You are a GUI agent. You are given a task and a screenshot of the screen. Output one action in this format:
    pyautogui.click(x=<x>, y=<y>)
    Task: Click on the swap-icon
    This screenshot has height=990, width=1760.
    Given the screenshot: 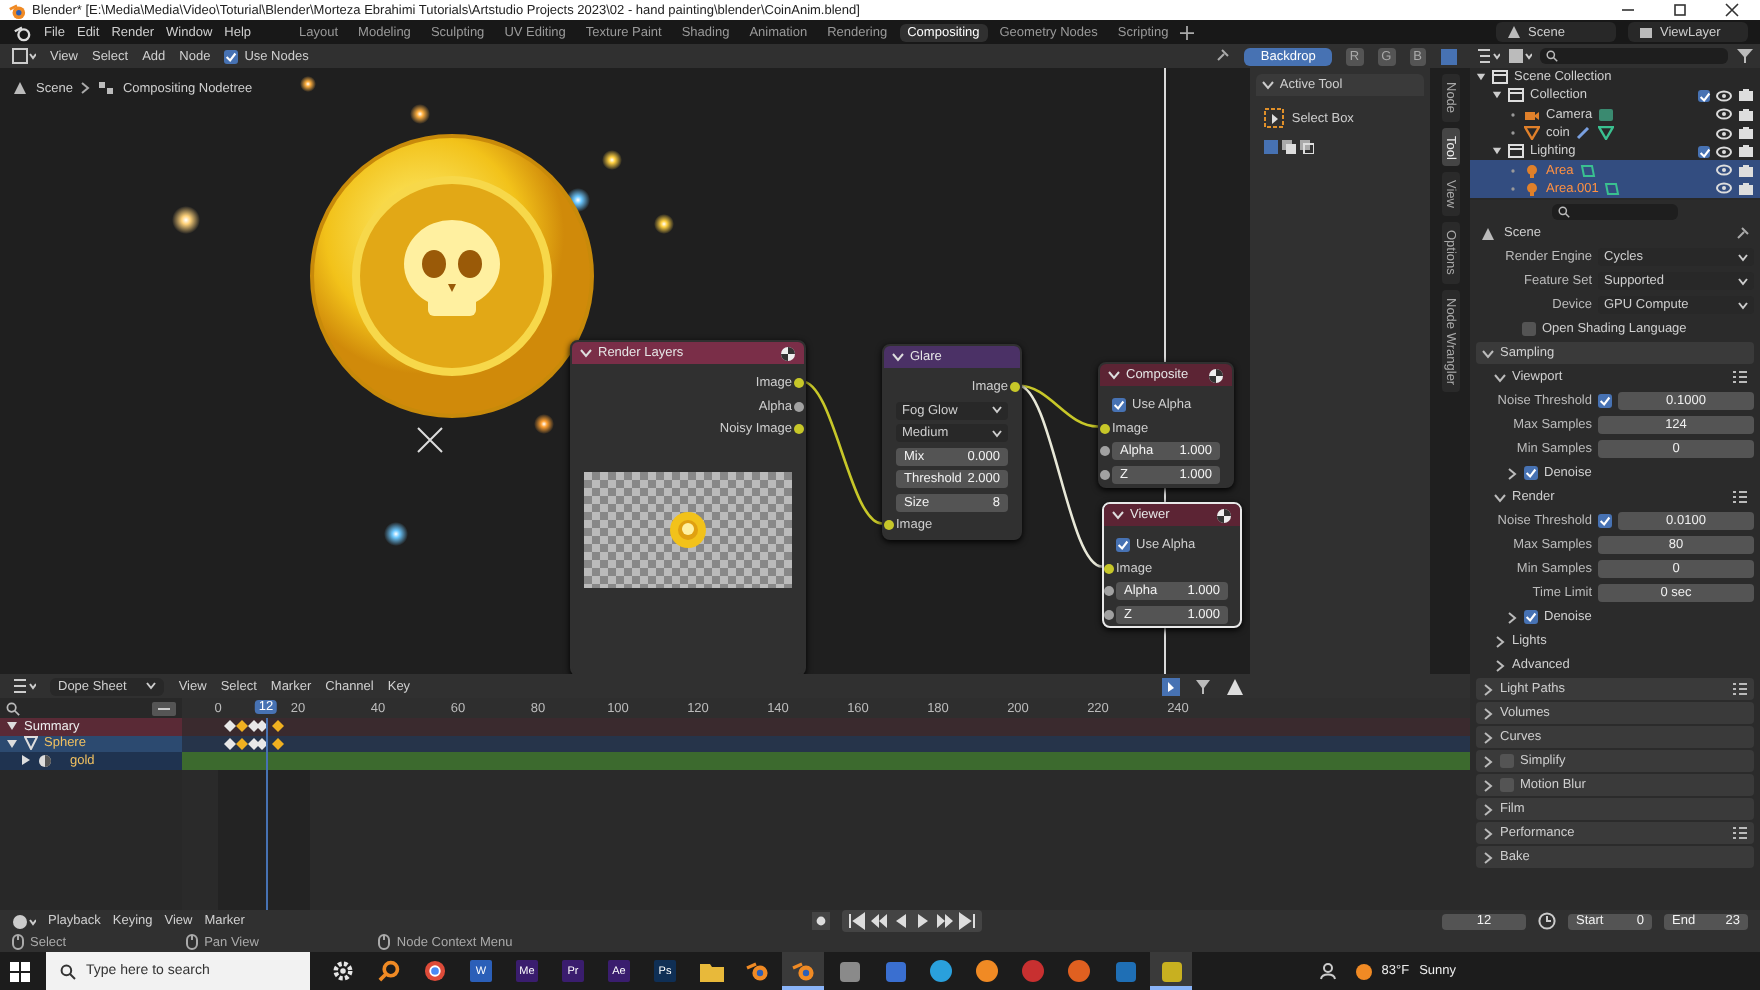 What is the action you would take?
    pyautogui.click(x=164, y=708)
    